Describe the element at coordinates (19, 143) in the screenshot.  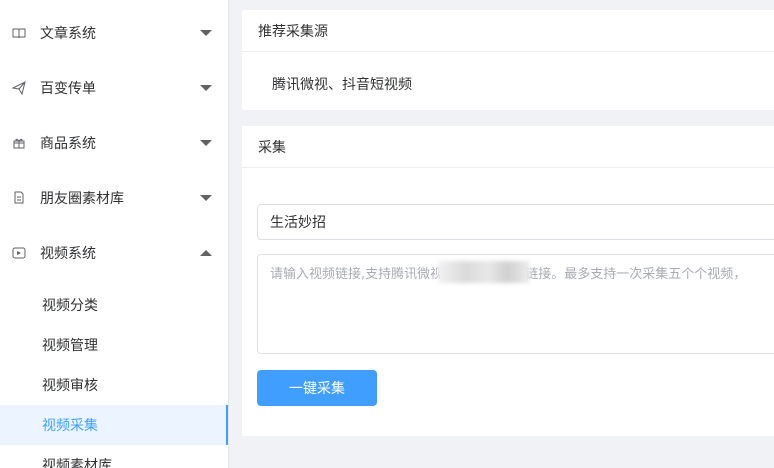
I see `gift-icon` at that location.